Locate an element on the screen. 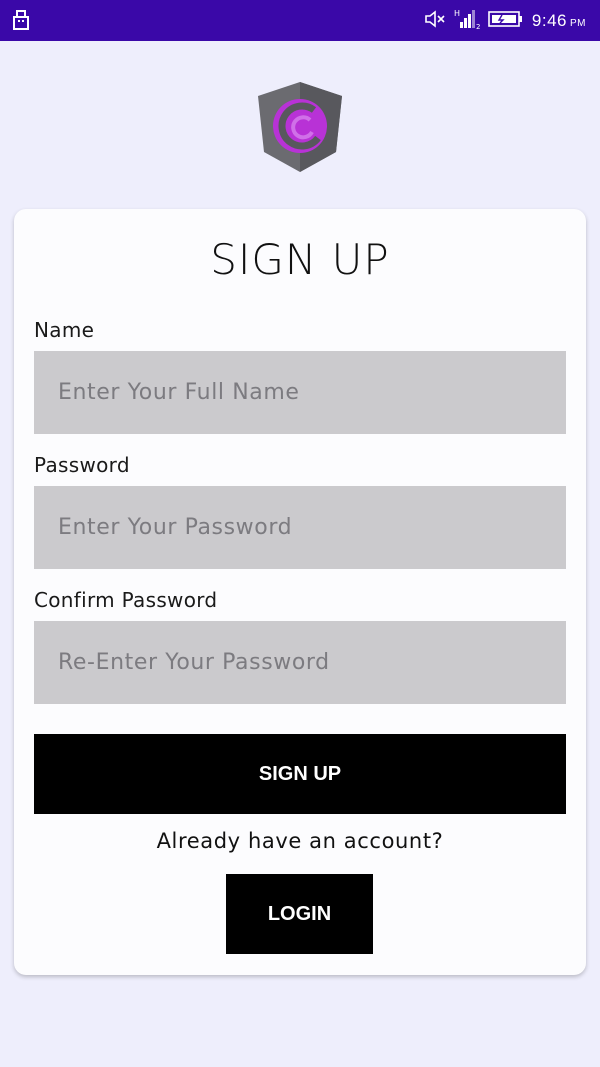 Image resolution: width=600 pixels, height=1067 pixels. signal-icon: H 2 is located at coordinates (467, 21).